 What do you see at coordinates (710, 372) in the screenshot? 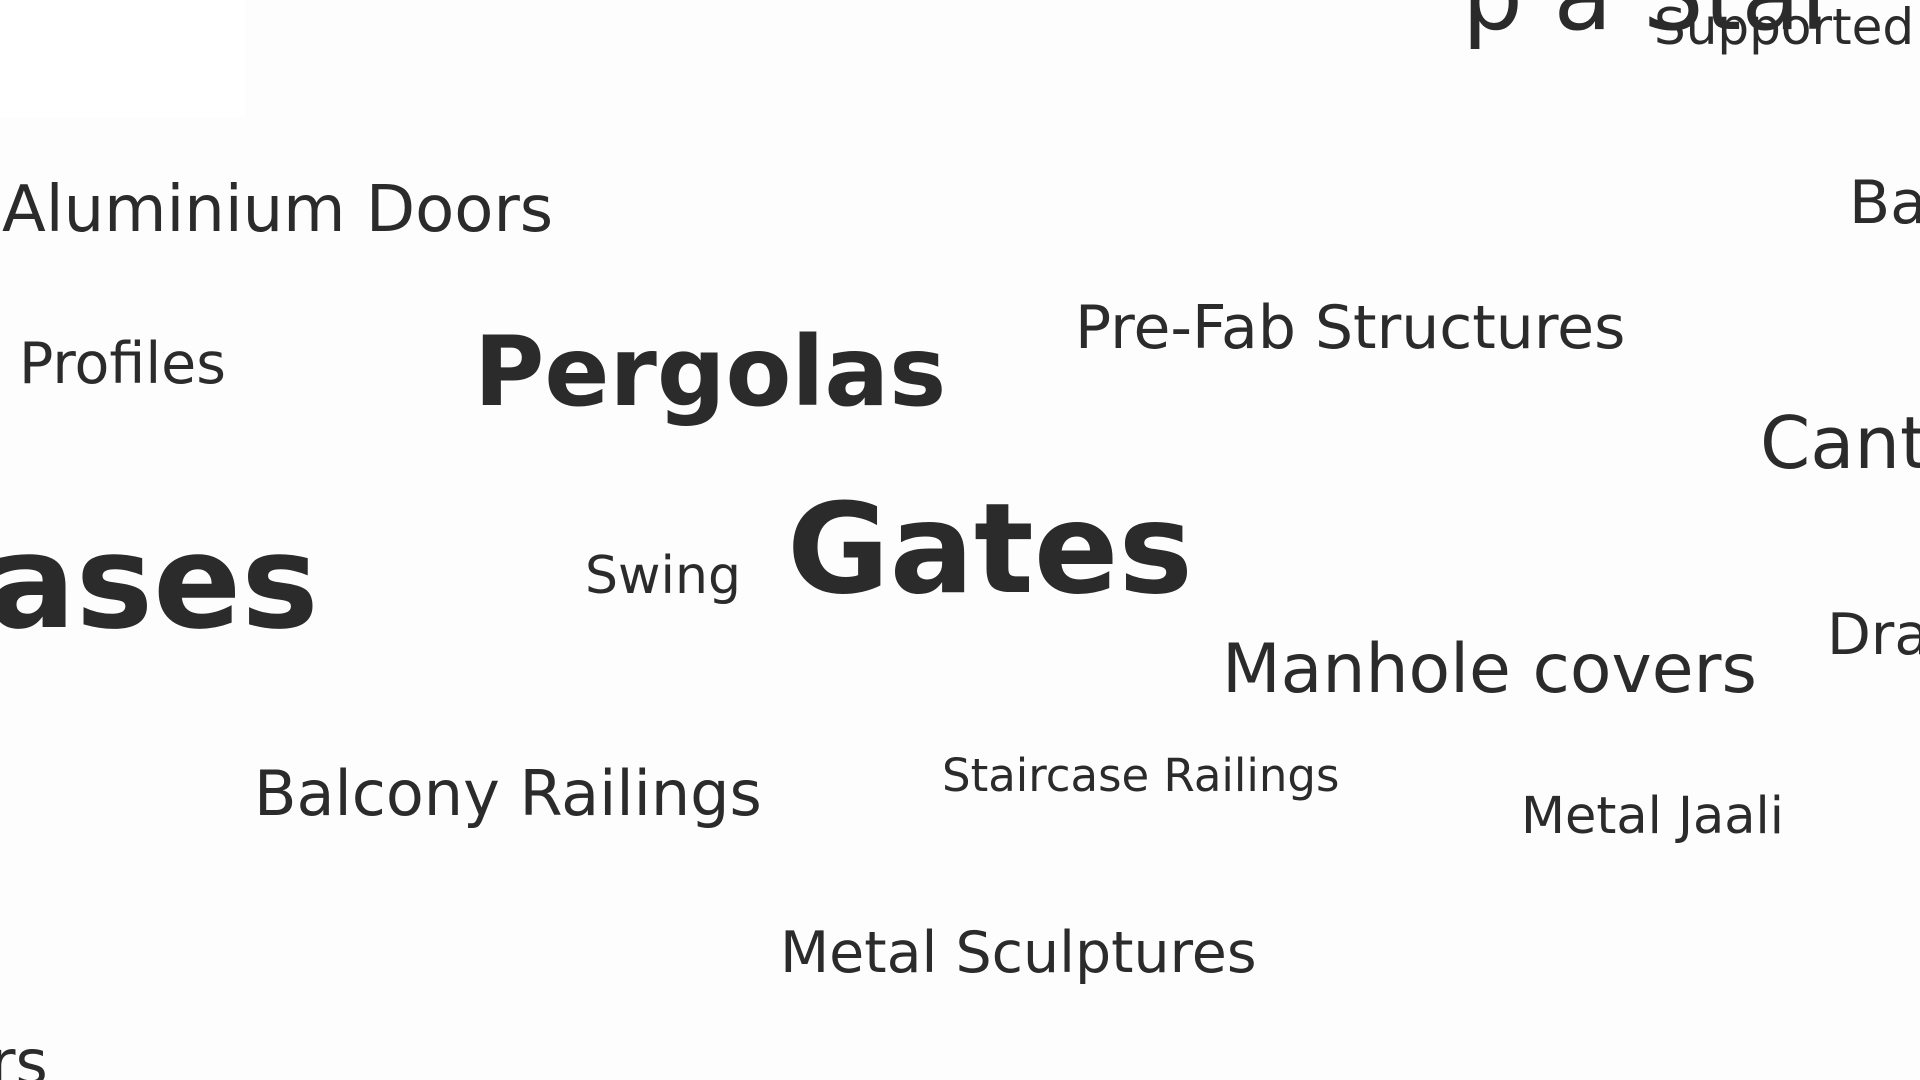
I see `word-pergolas: Pergolas` at bounding box center [710, 372].